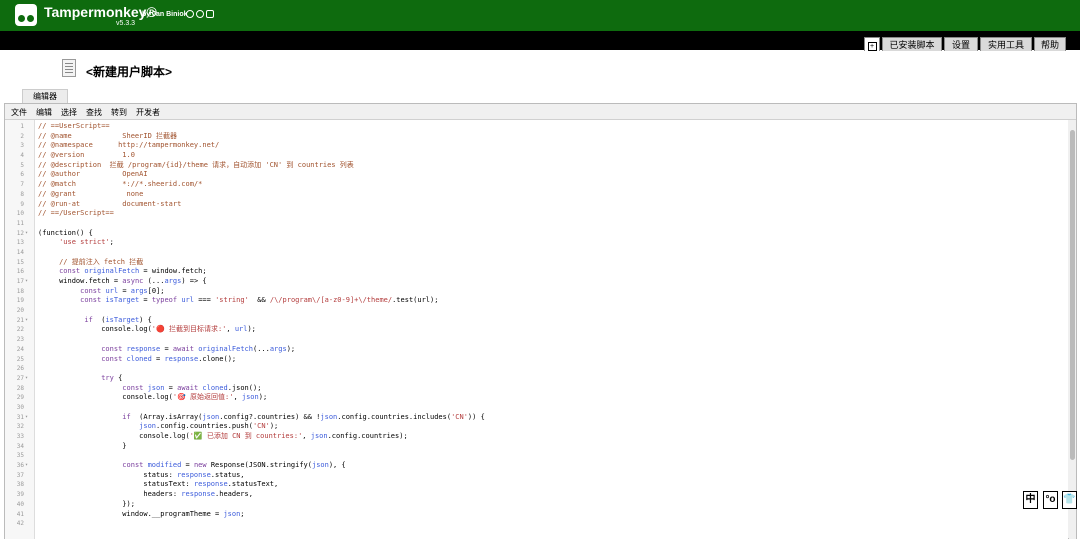  I want to click on line-number: 40, so click(20, 504).